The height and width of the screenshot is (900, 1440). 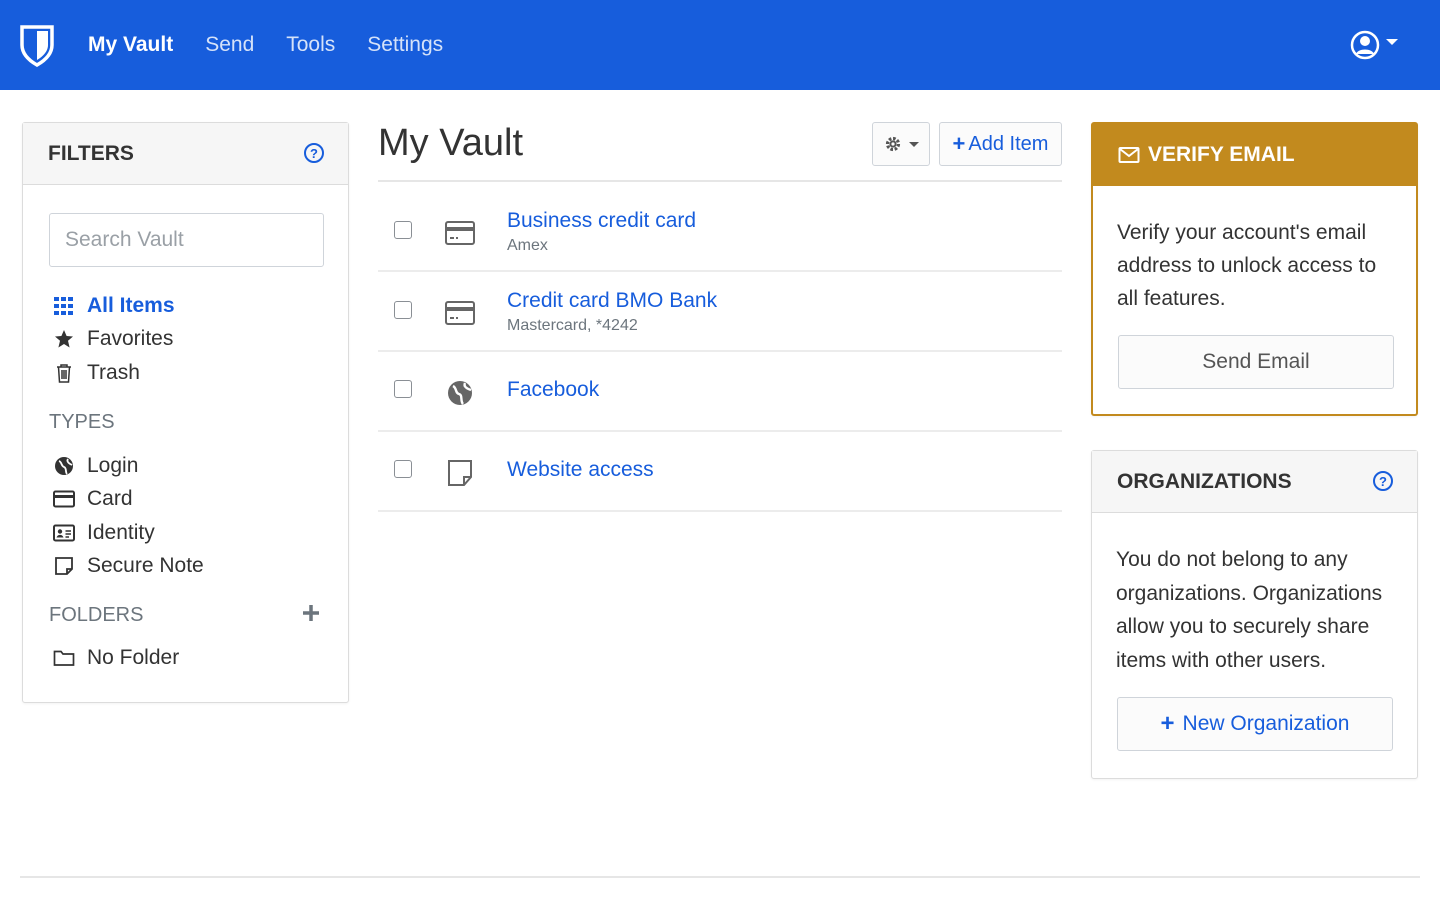 I want to click on item-subtitle: Amex, so click(x=527, y=245).